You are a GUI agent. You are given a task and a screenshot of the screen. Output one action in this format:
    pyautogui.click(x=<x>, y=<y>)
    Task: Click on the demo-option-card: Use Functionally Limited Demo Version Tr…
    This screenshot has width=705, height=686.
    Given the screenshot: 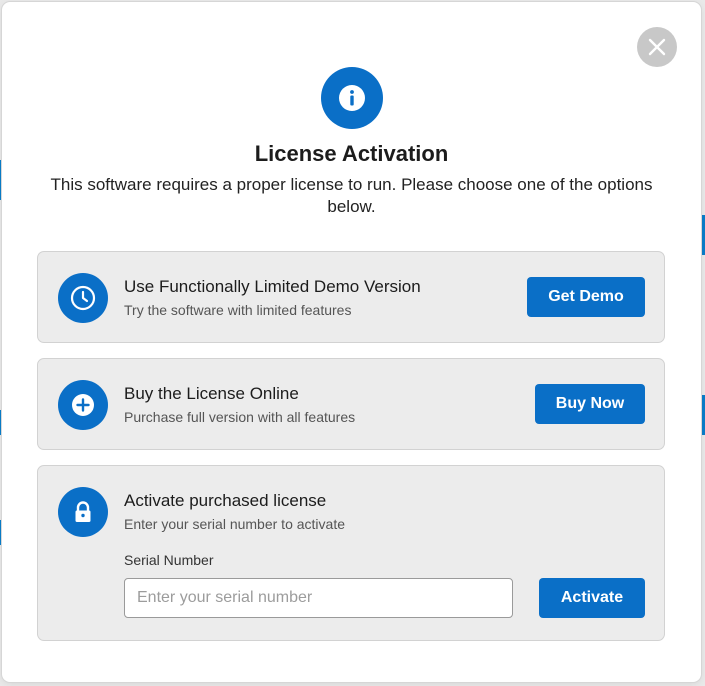 What is the action you would take?
    pyautogui.click(x=351, y=297)
    